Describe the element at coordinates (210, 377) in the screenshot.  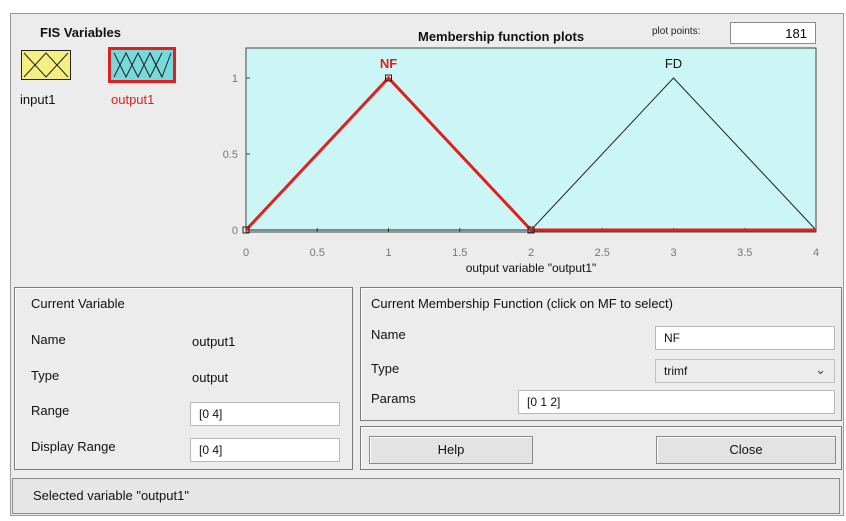
I see `variable-type-value: output` at that location.